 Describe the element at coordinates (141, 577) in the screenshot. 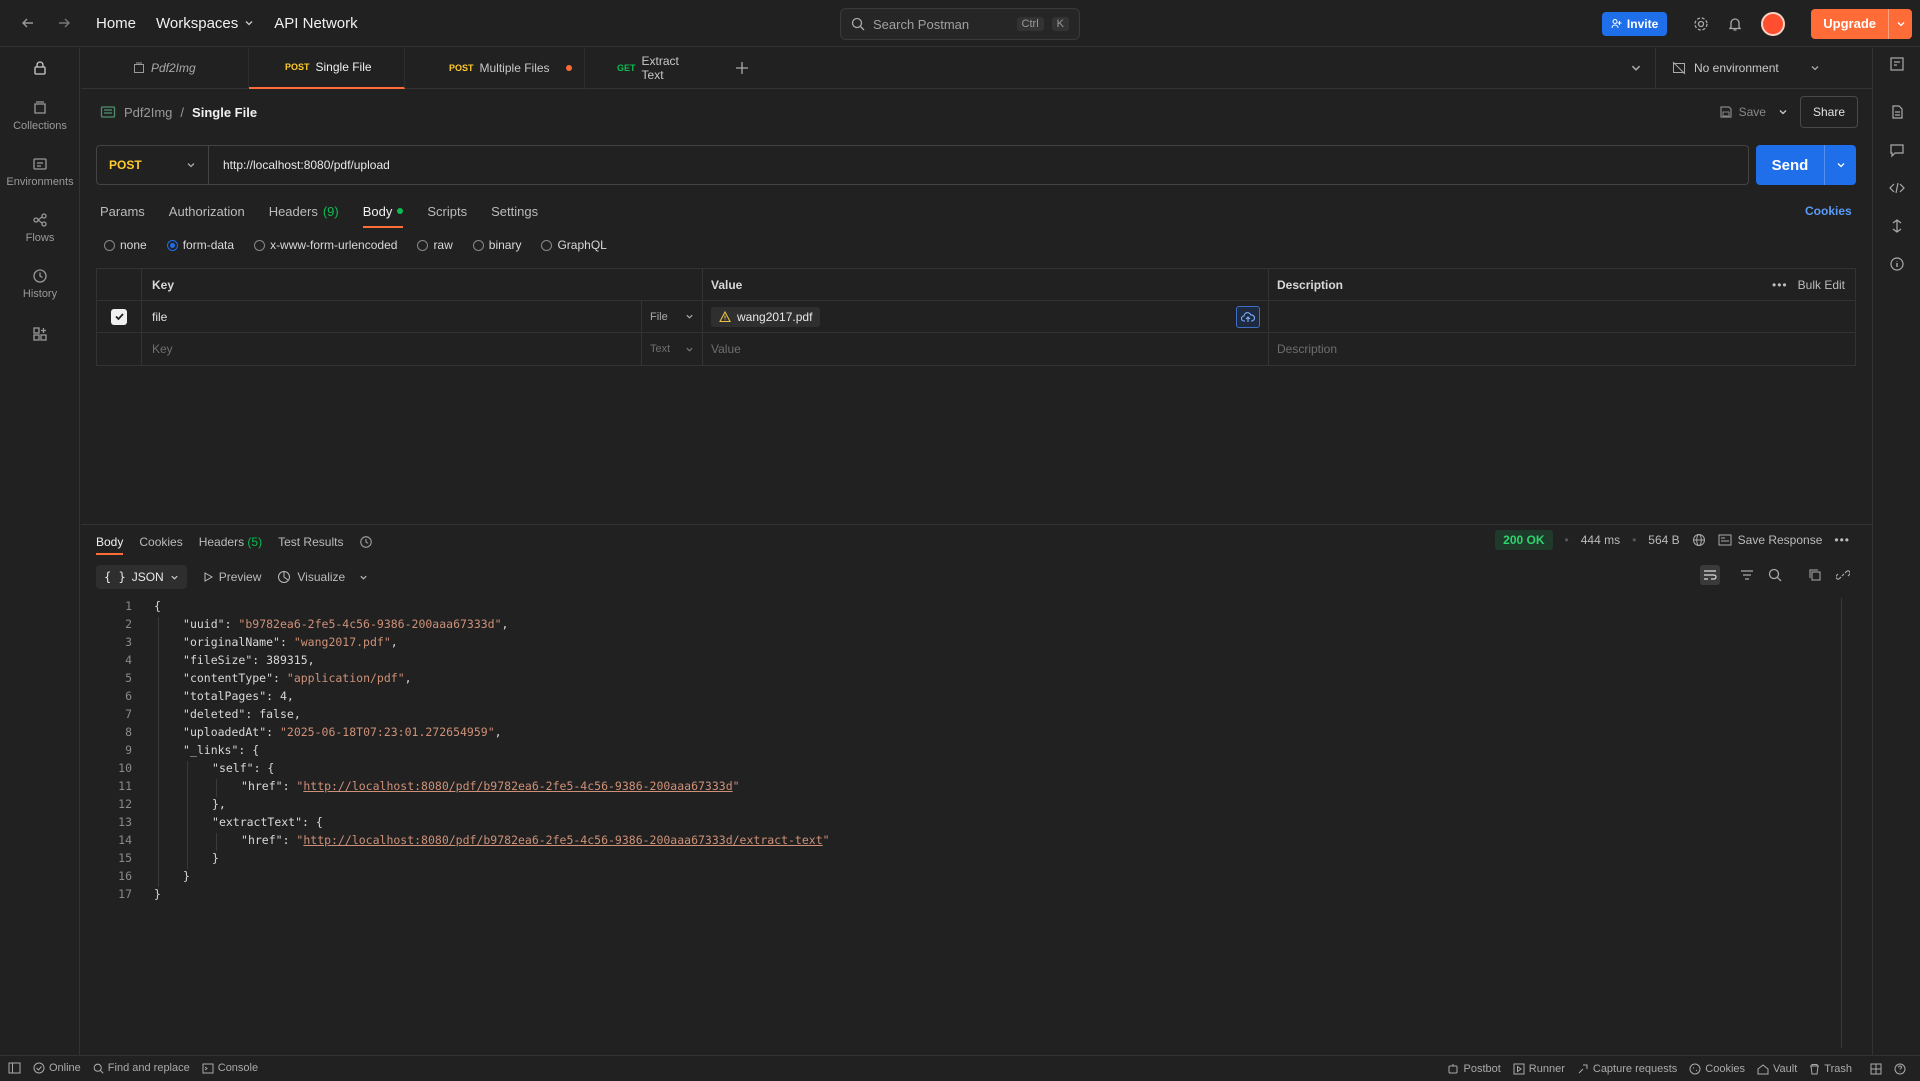

I see `format-select: { } JSON` at that location.